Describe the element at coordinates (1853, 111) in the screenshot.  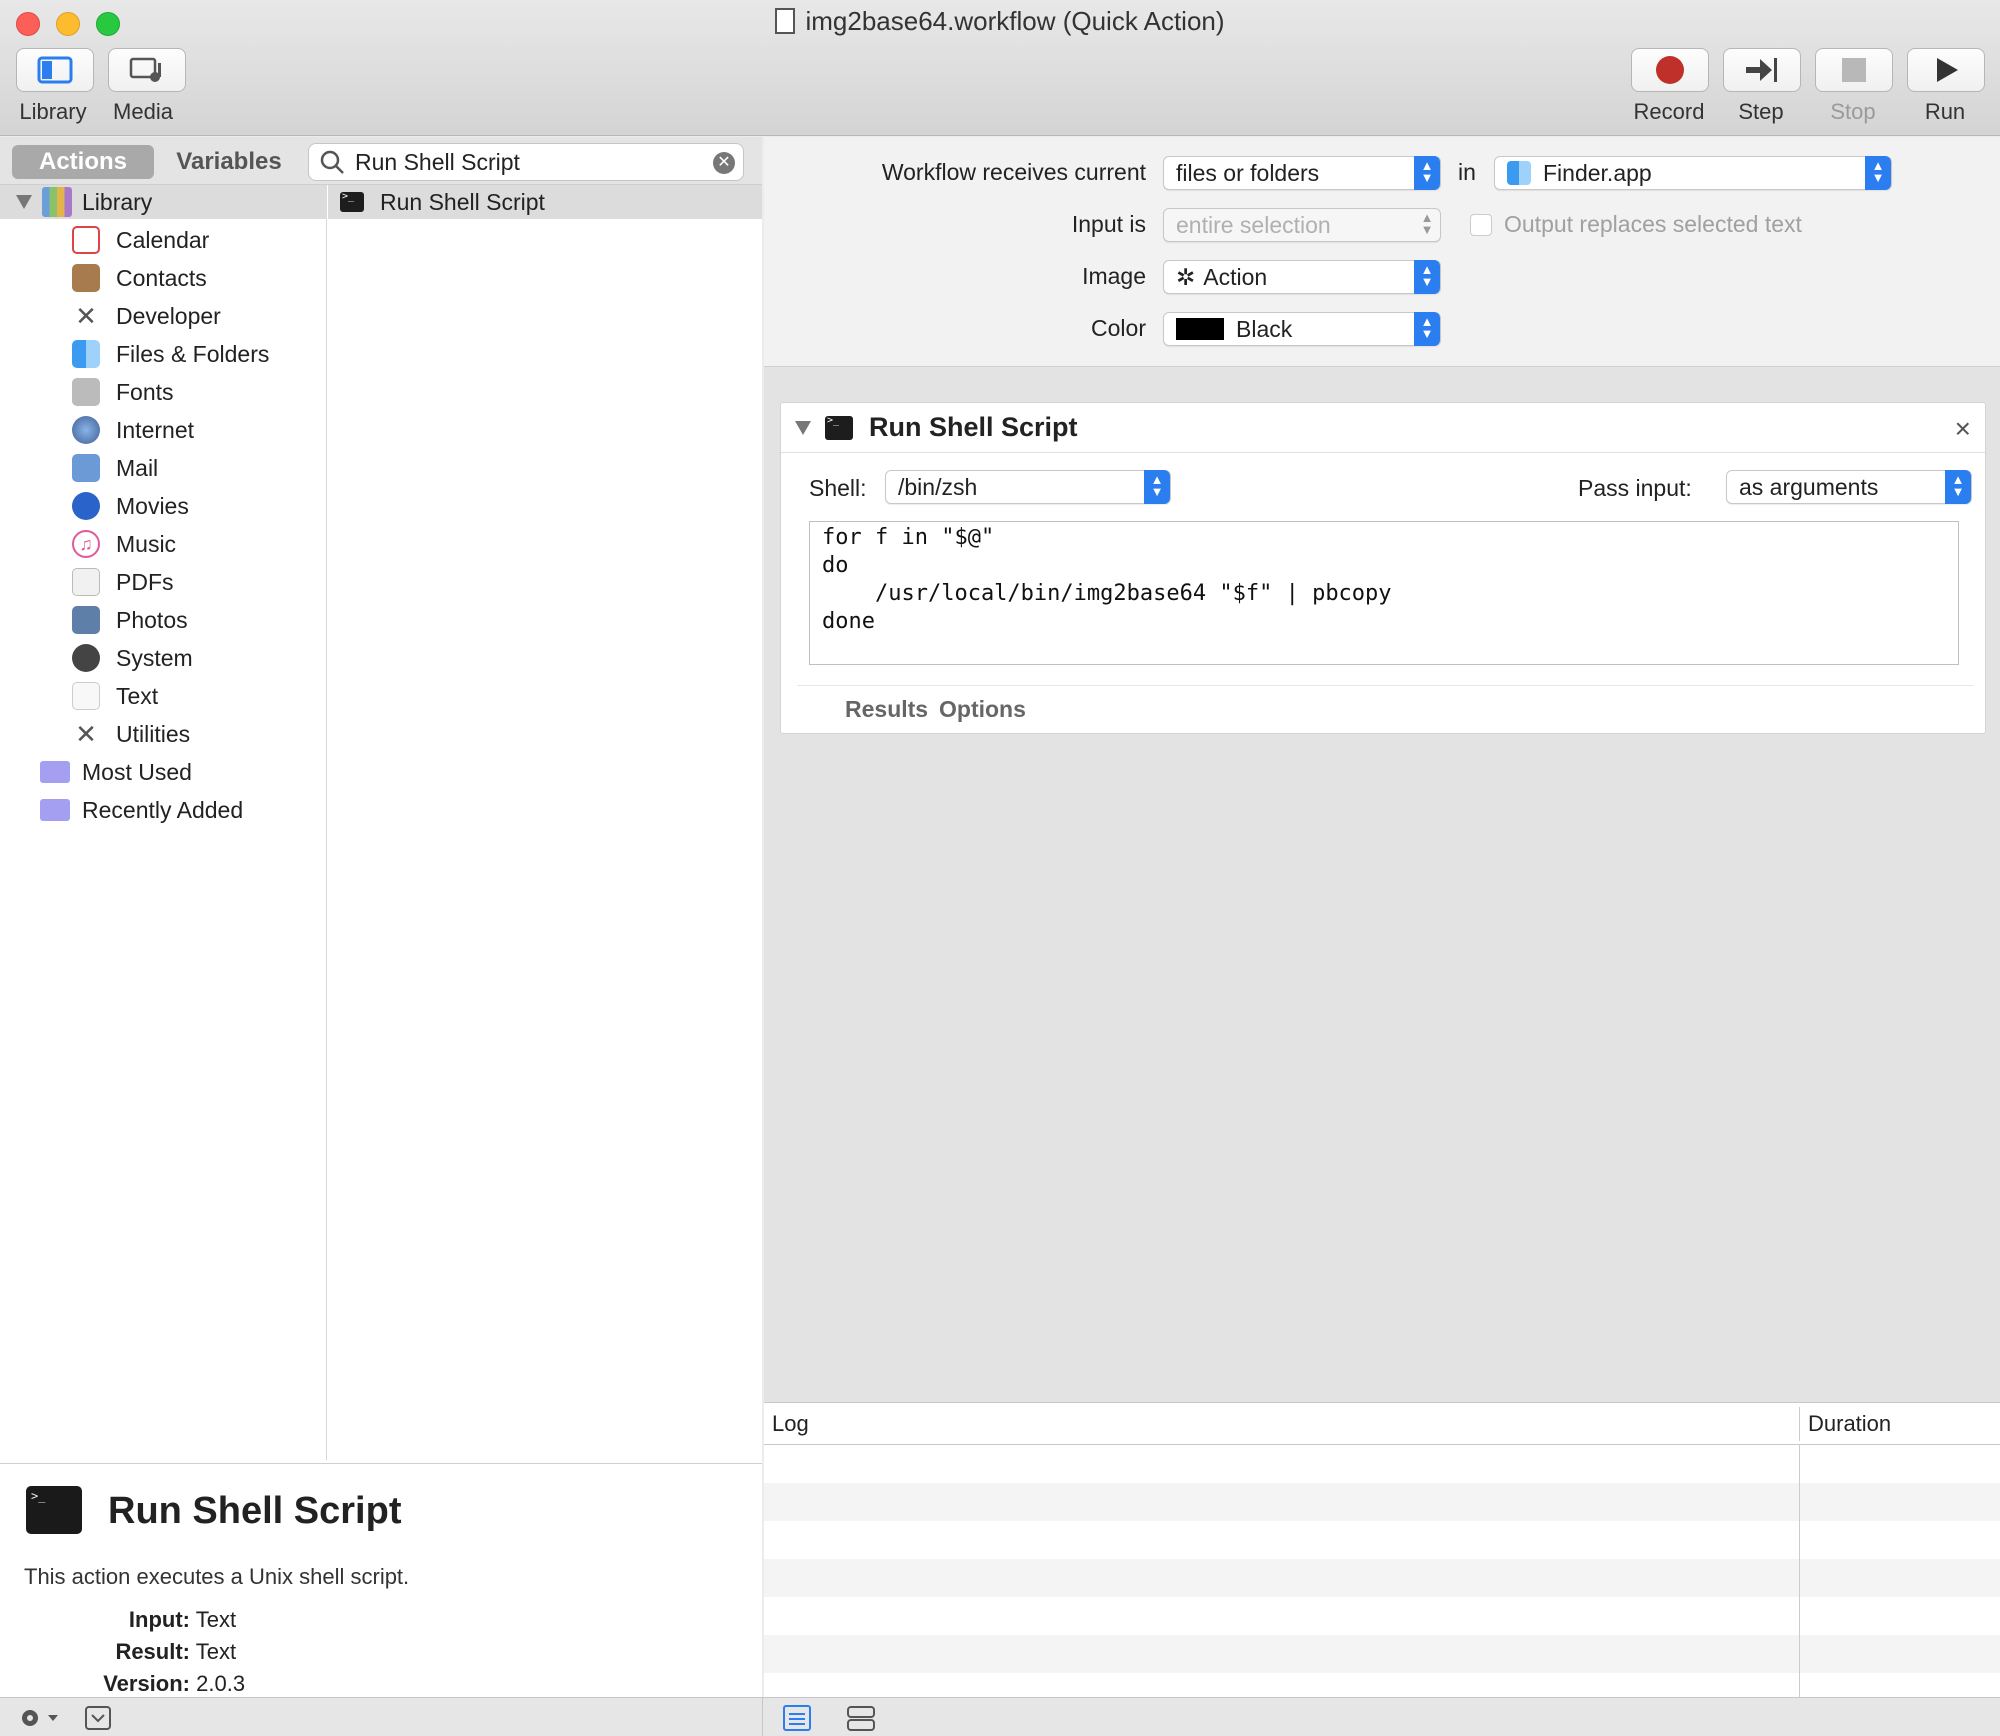
I see `stop-button-label: Stop` at that location.